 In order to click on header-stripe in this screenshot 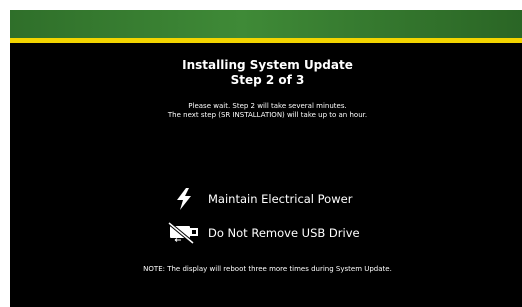, I will do `click(266, 40)`.